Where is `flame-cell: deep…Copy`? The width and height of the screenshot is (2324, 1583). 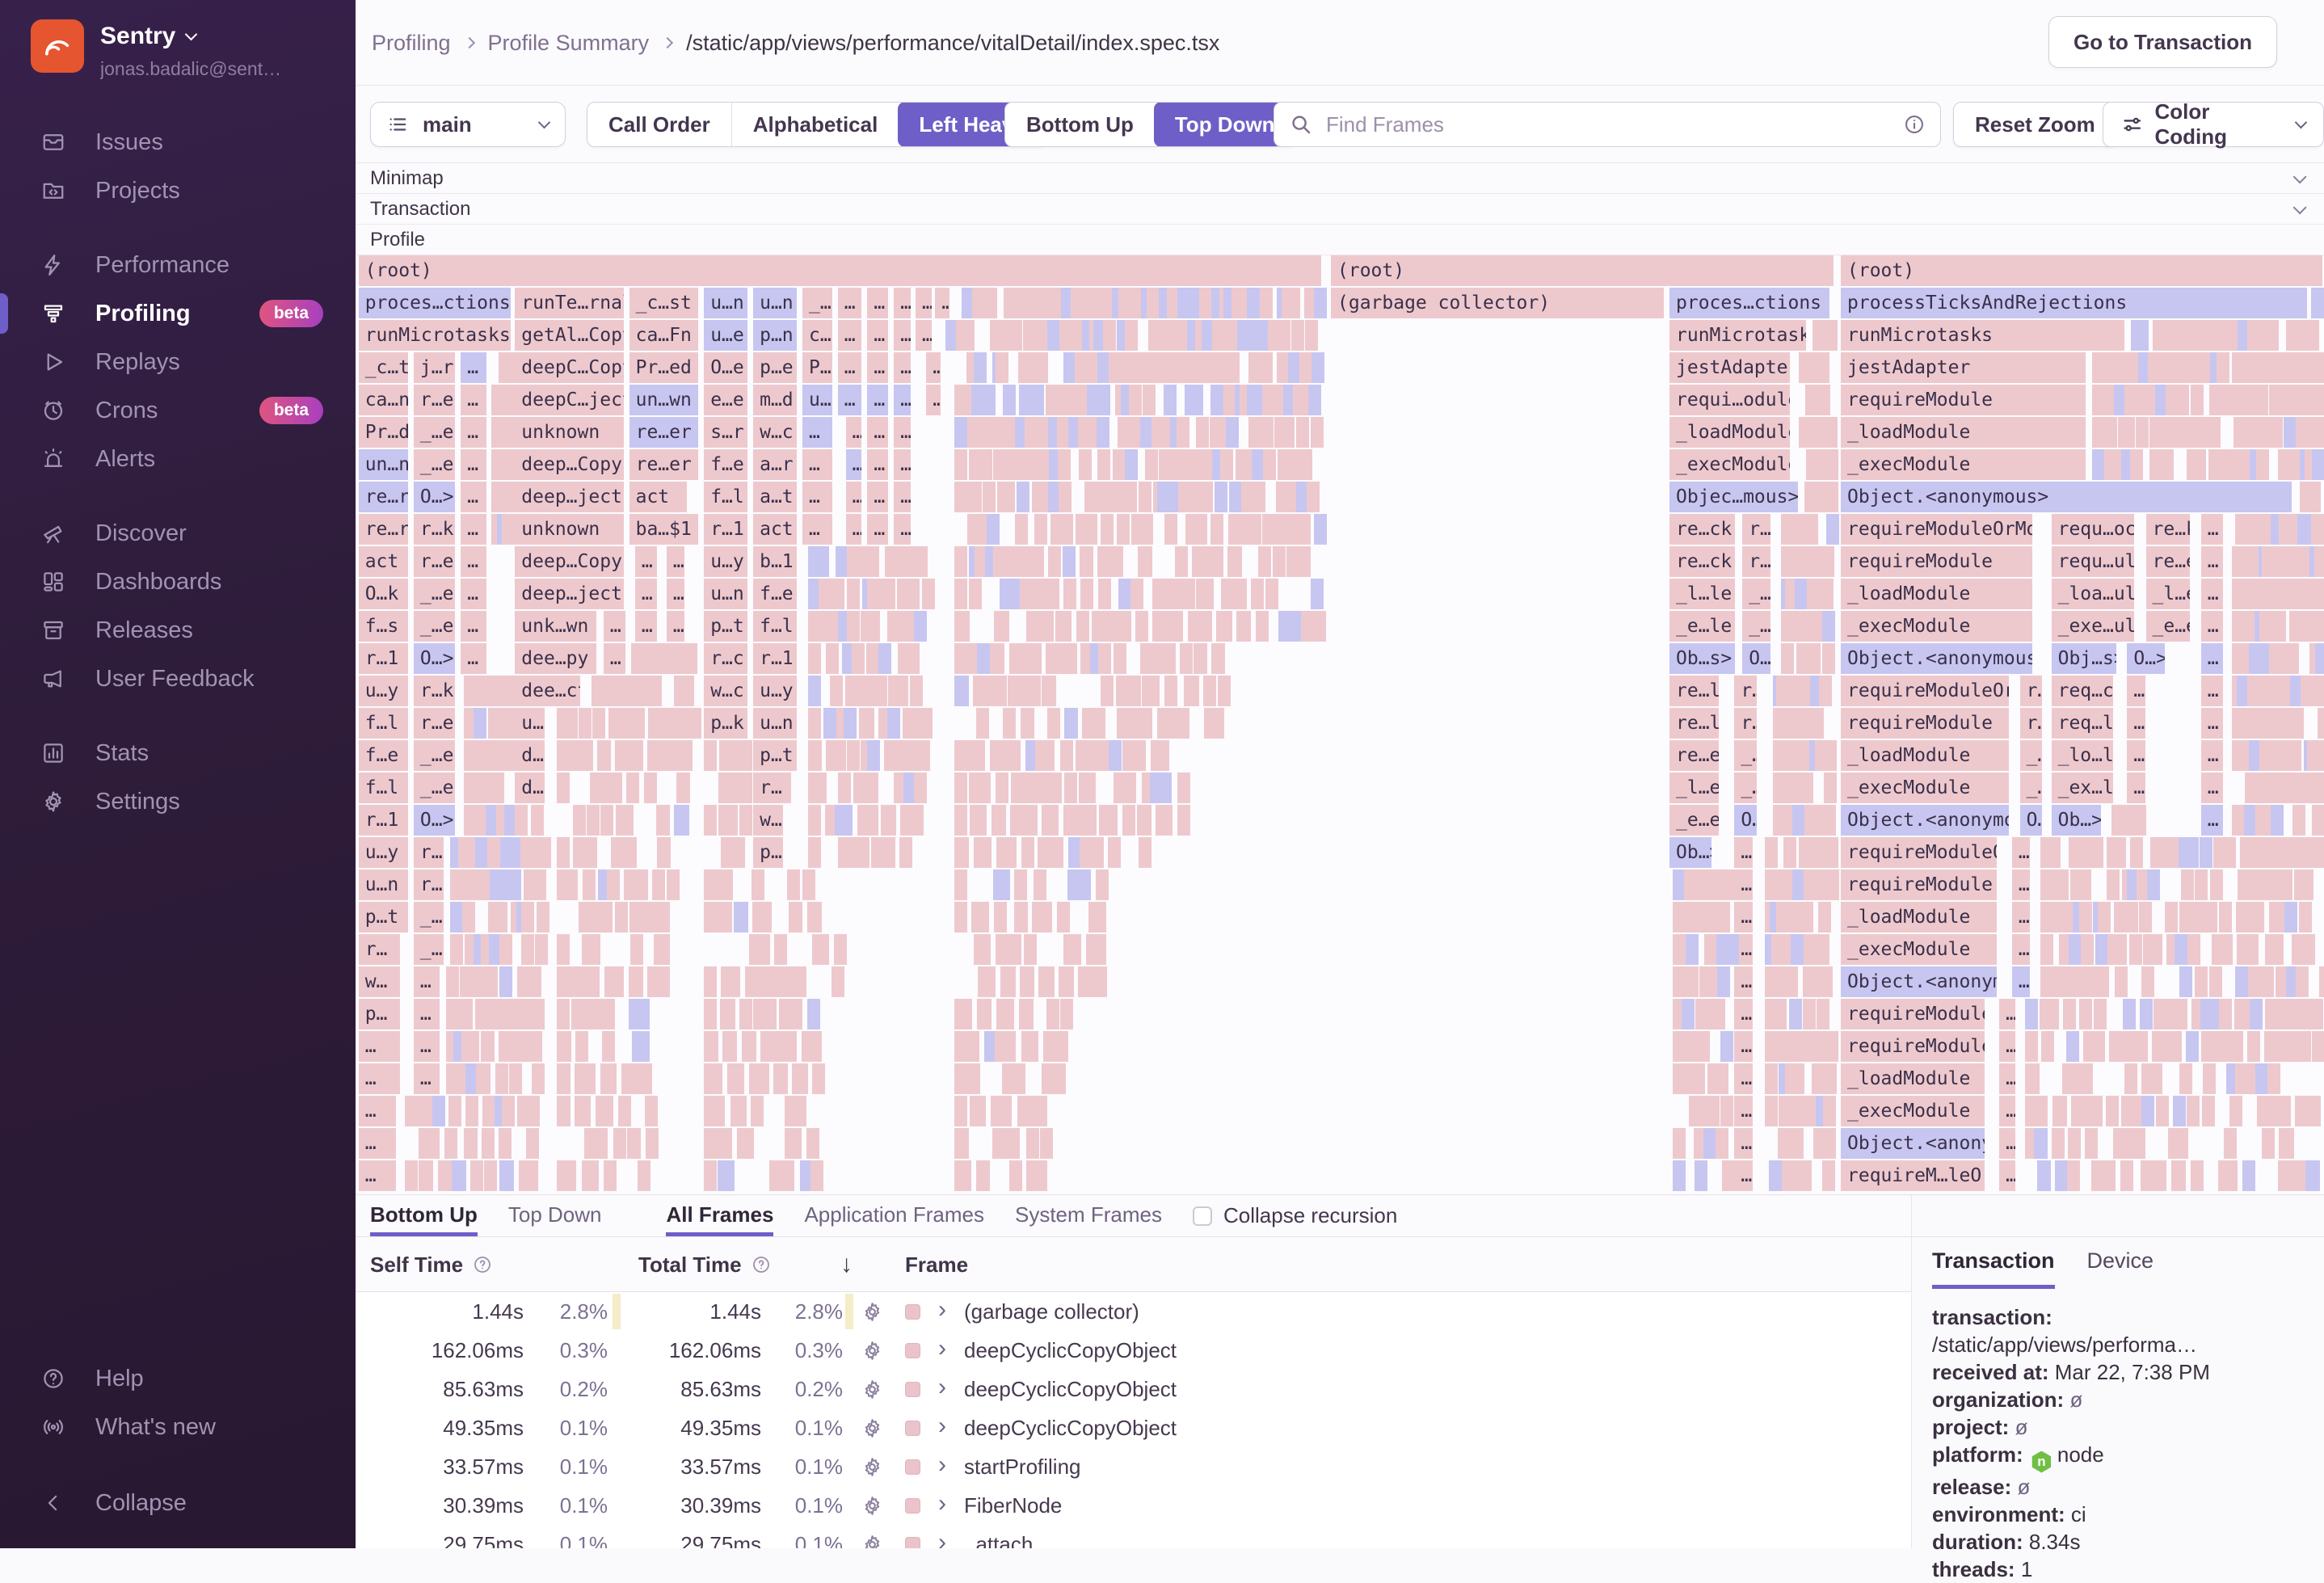
flame-cell: deep…Copy is located at coordinates (569, 561).